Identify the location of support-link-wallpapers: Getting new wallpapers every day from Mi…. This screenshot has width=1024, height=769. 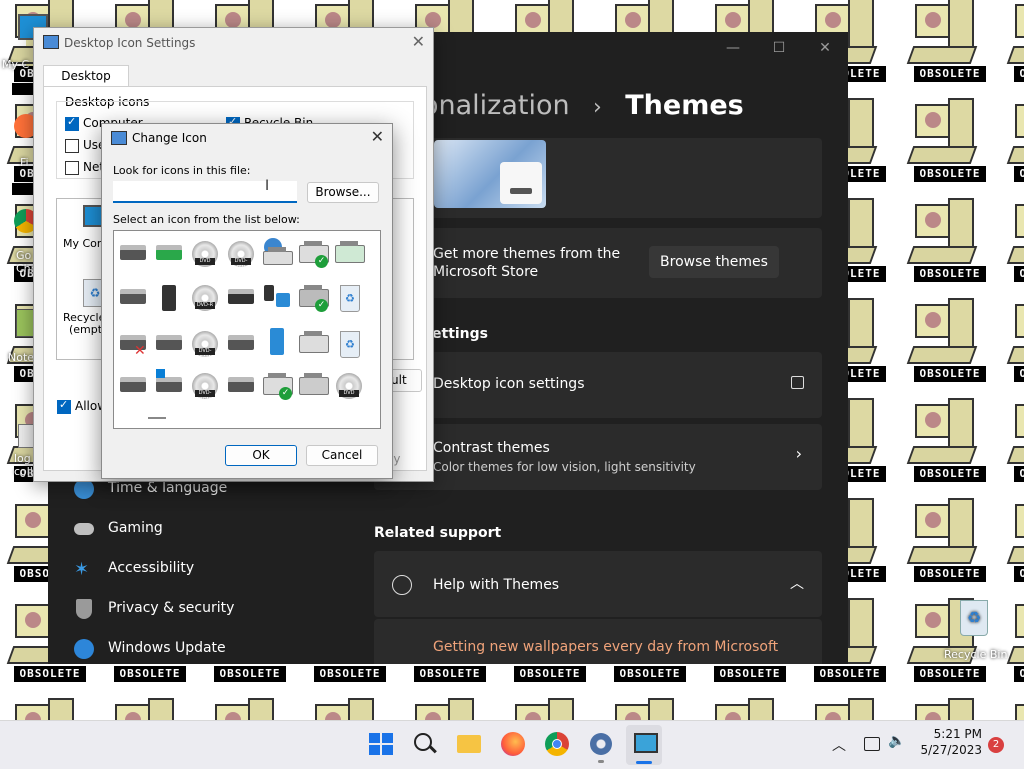
(605, 647).